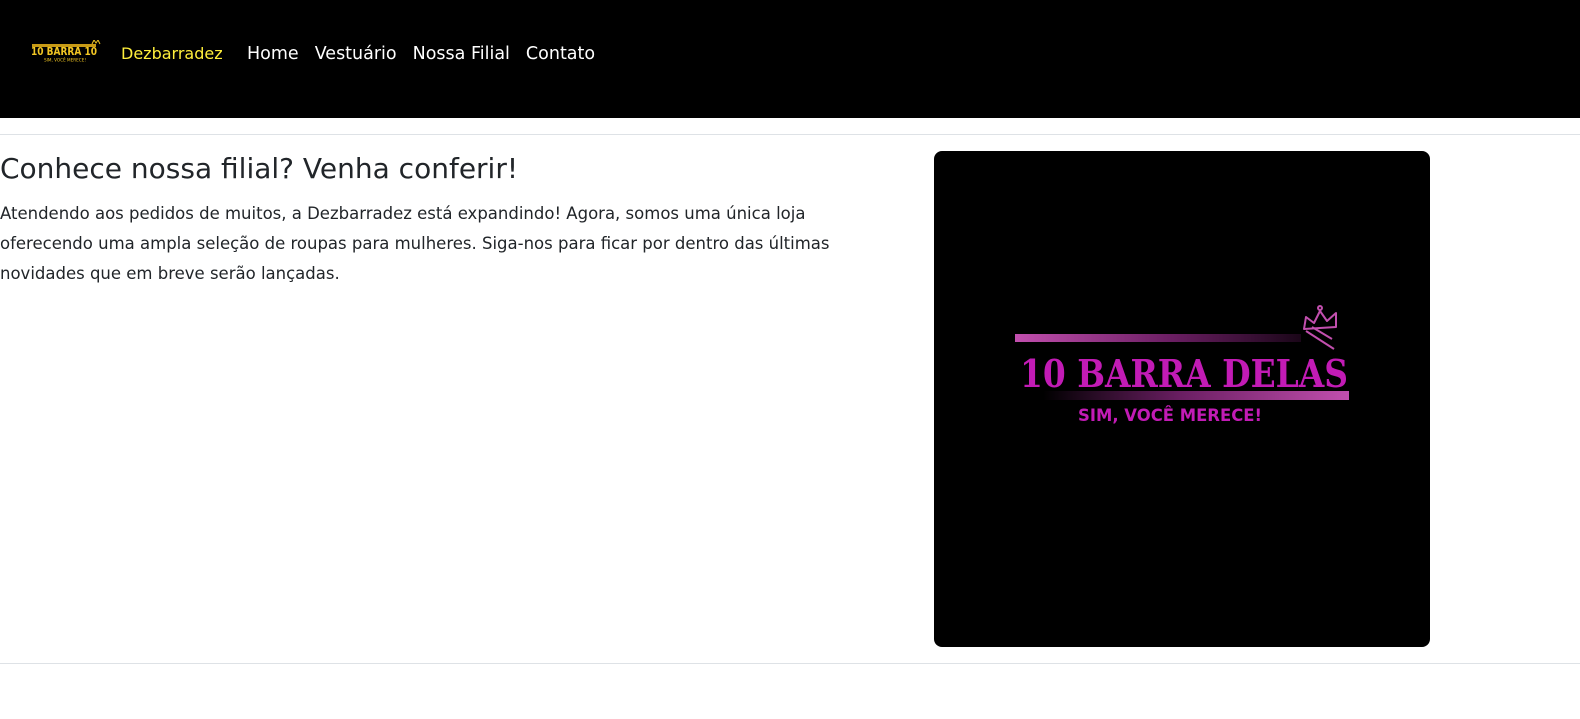  I want to click on nav-link-contato: Contato, so click(560, 54).